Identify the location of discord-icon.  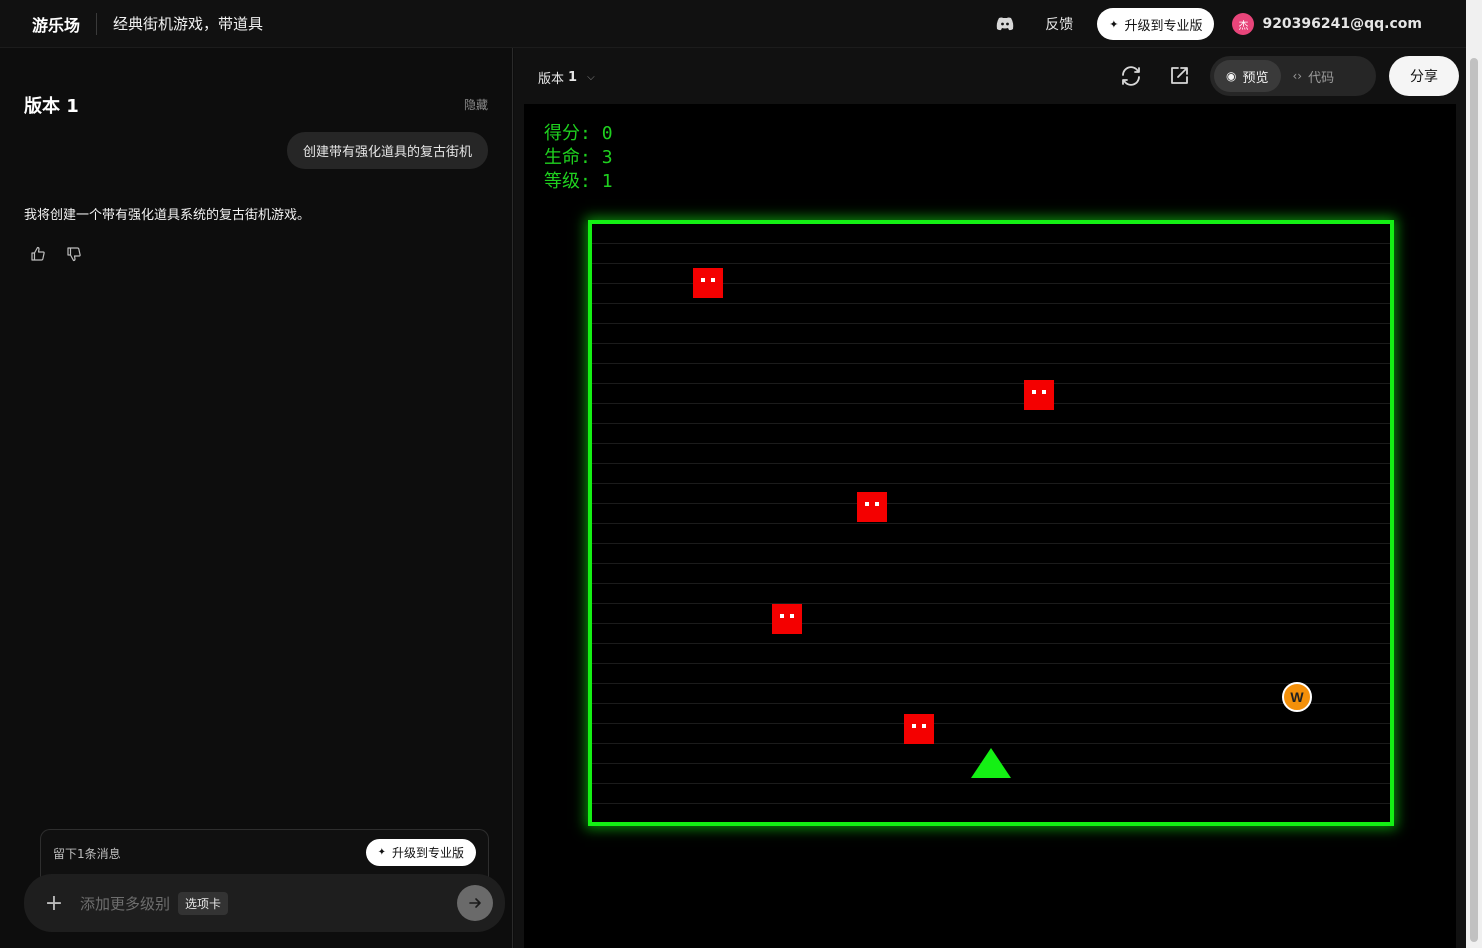
(1005, 24).